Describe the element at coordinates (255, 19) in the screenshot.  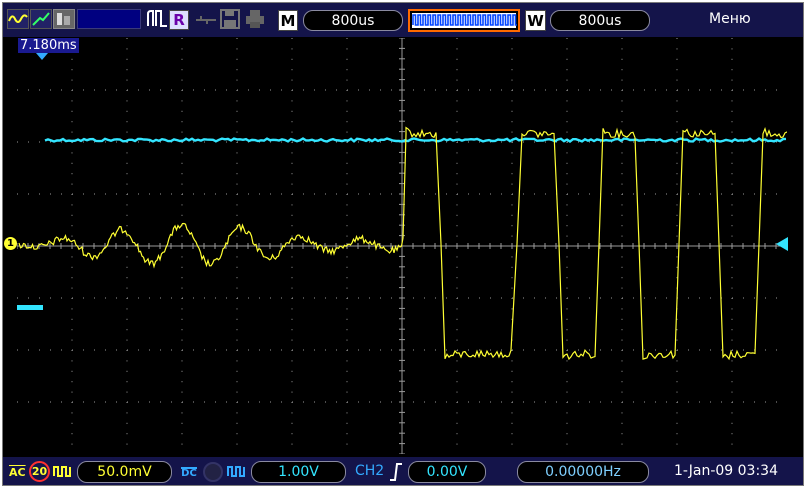
I see `printer-icon` at that location.